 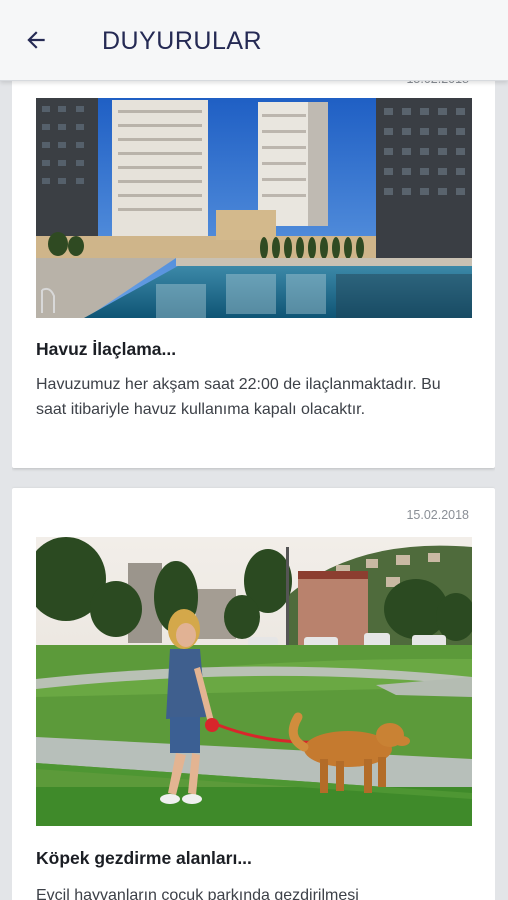 I want to click on page-title: DUYURULAR, so click(x=182, y=41).